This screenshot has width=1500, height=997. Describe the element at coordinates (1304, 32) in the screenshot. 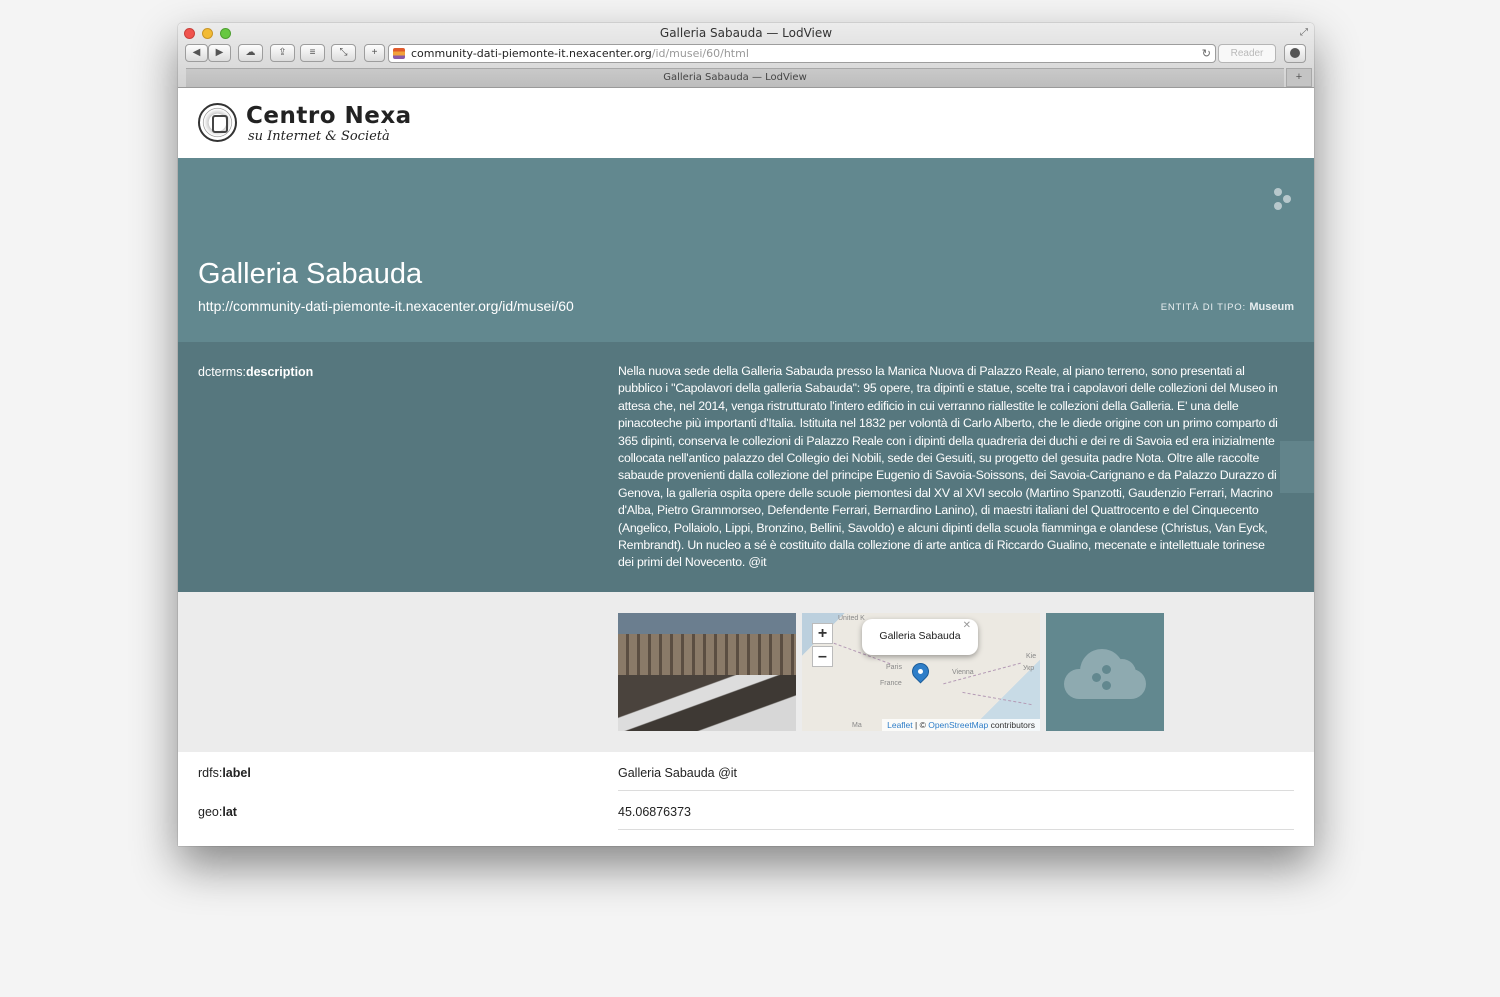

I see `fullscreen-icon: ⤢` at that location.